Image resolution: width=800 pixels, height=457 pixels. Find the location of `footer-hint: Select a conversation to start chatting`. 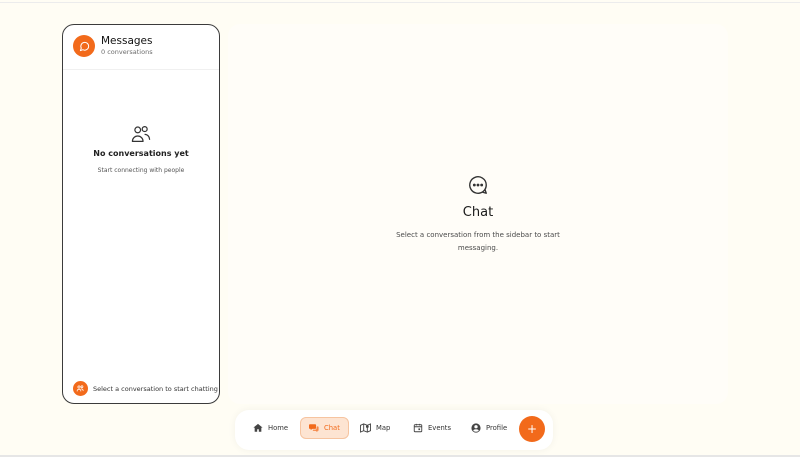

footer-hint: Select a conversation to start chatting is located at coordinates (155, 388).